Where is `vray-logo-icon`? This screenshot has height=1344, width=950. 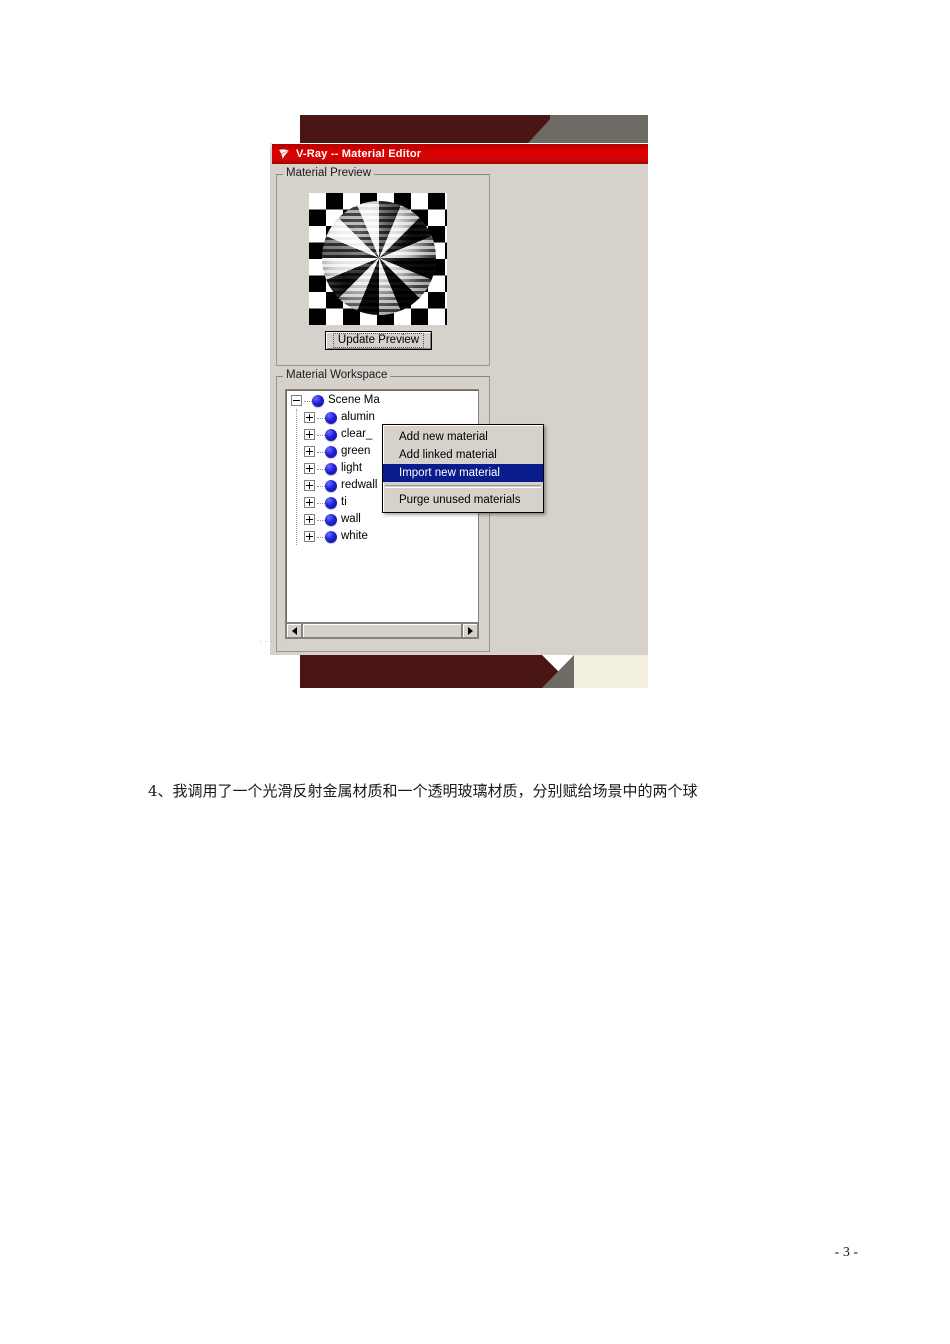
vray-logo-icon is located at coordinates (284, 154).